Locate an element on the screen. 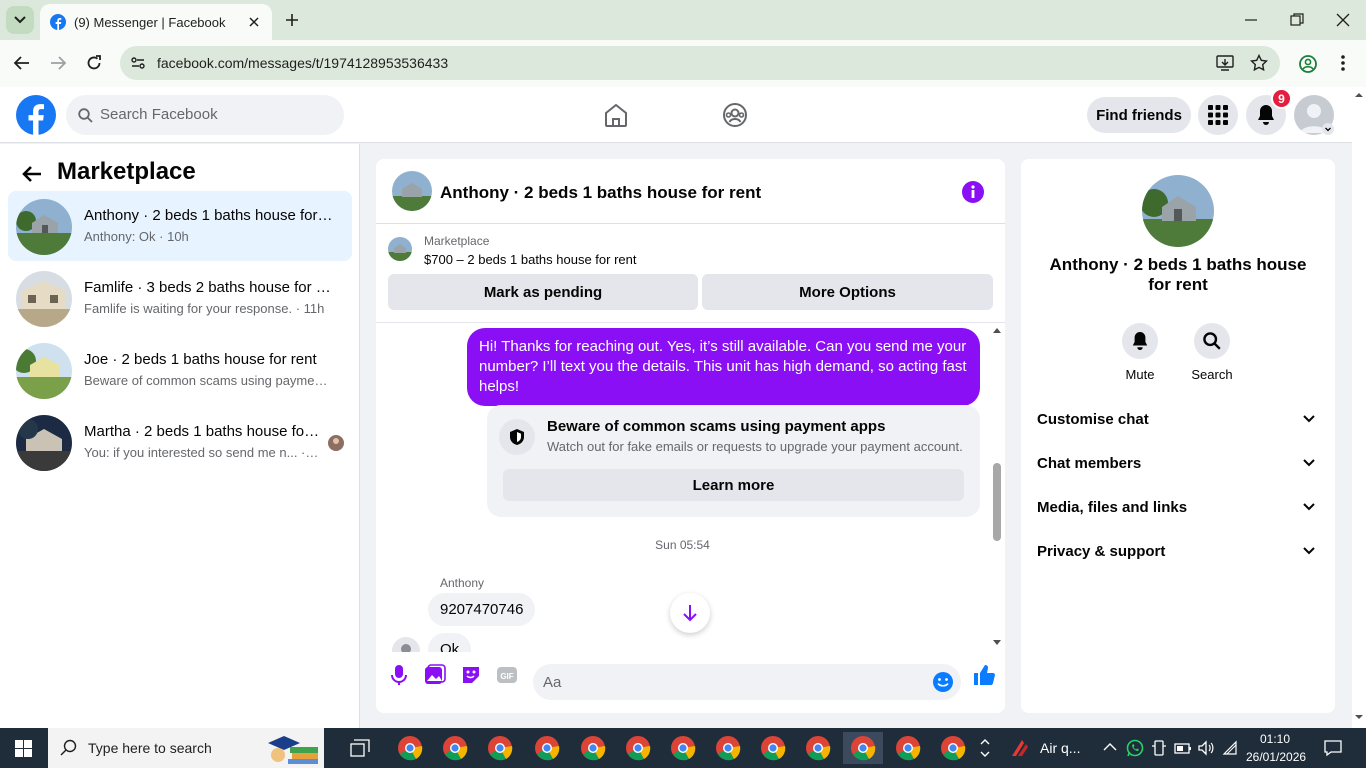 Image resolution: width=1366 pixels, height=768 pixels. tab-search-button is located at coordinates (20, 20).